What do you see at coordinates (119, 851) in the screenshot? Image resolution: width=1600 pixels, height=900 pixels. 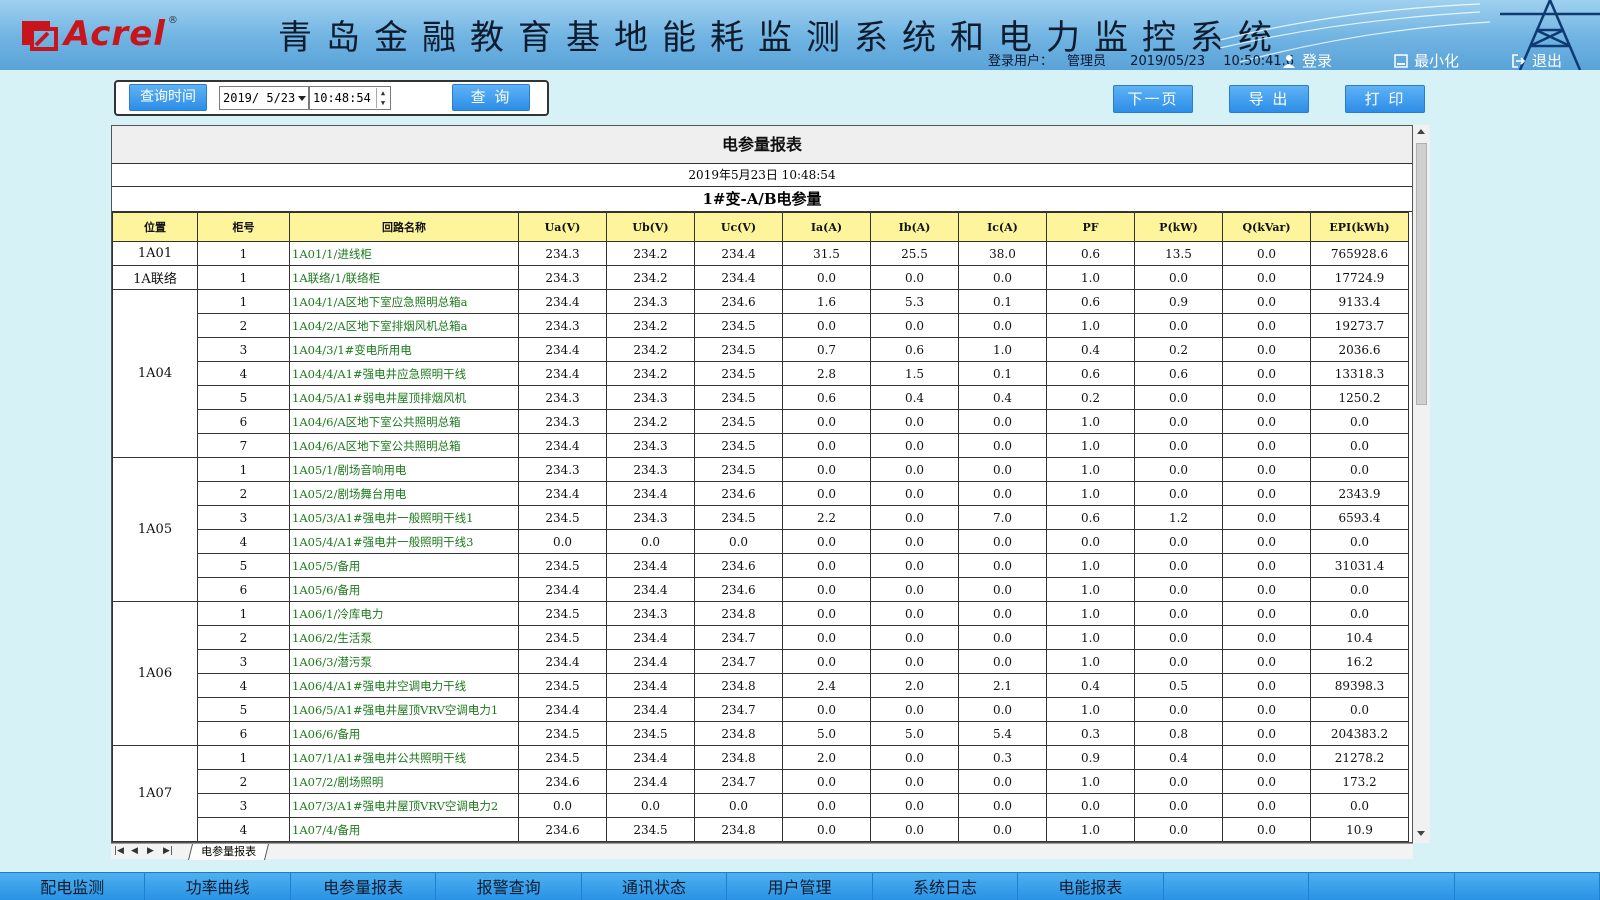 I see `first-sheet-icon: |◀` at bounding box center [119, 851].